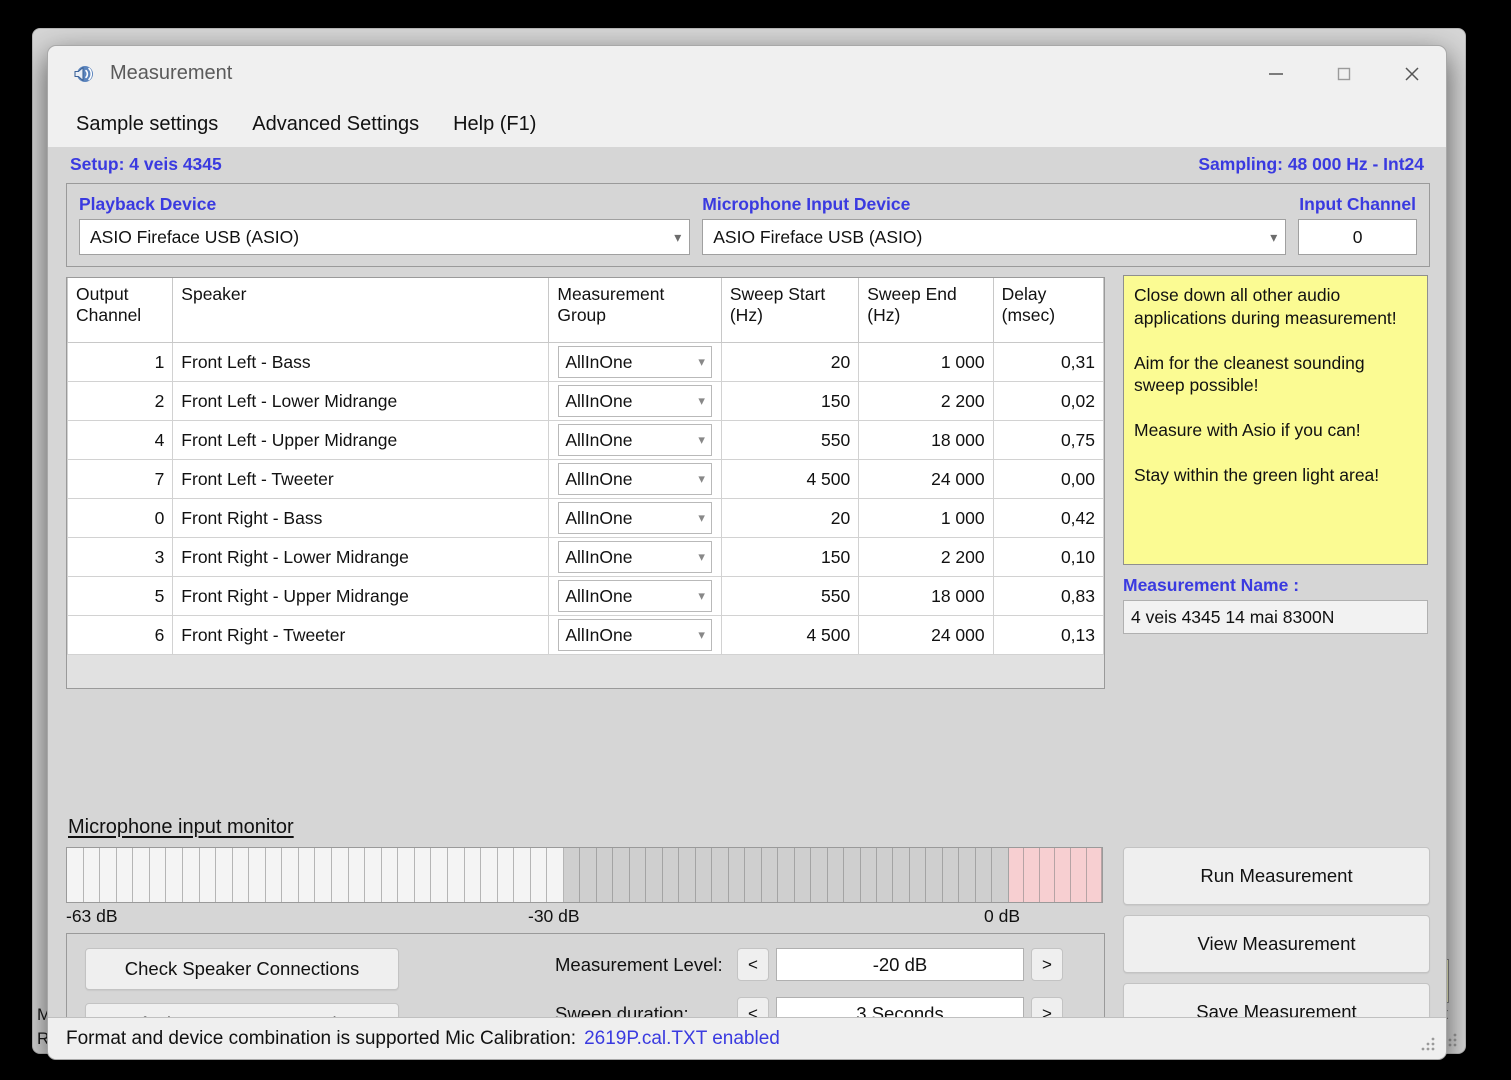 This screenshot has width=1511, height=1080. What do you see at coordinates (1428, 1044) in the screenshot?
I see `resize-grip` at bounding box center [1428, 1044].